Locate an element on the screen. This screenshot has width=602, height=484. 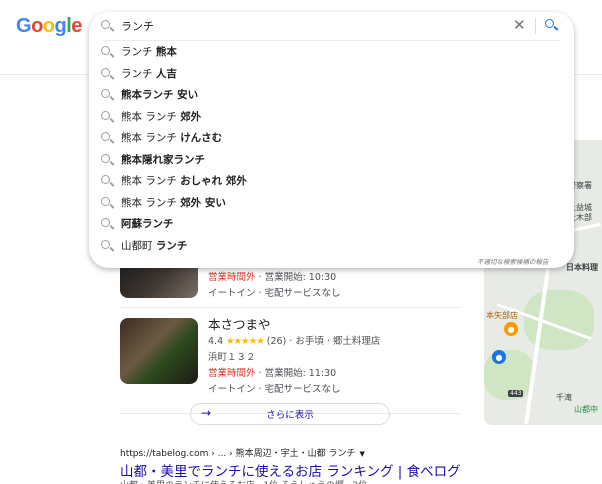
chevron-down-icon: ▼ is located at coordinates (361, 454).